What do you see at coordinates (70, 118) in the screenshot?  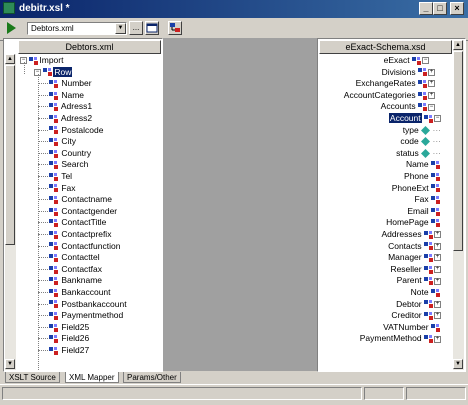 I see `source-field-adress2: Adress2` at bounding box center [70, 118].